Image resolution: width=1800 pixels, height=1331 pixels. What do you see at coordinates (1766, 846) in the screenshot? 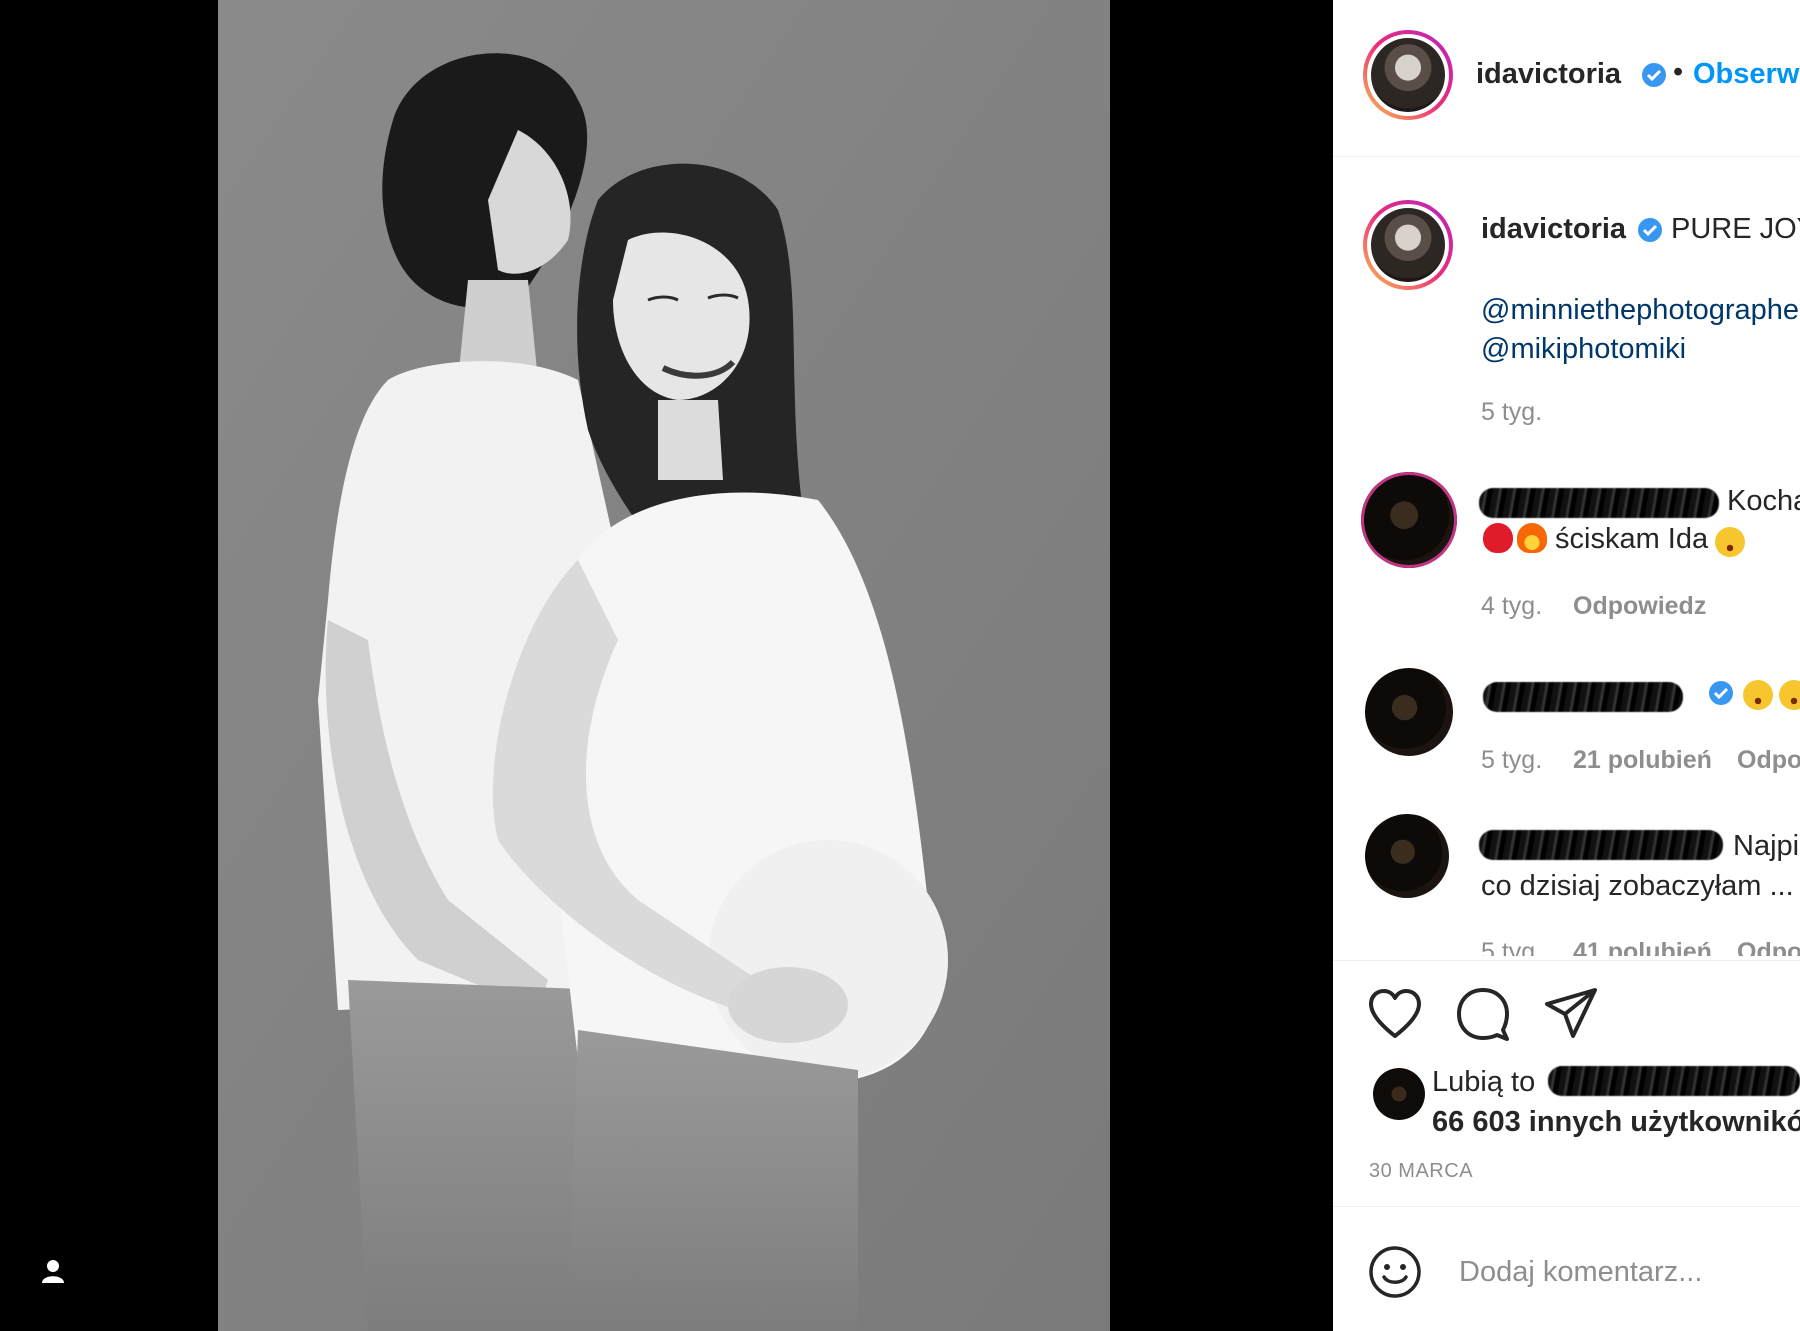
I see `comment-text: Najpiękniejsze` at bounding box center [1766, 846].